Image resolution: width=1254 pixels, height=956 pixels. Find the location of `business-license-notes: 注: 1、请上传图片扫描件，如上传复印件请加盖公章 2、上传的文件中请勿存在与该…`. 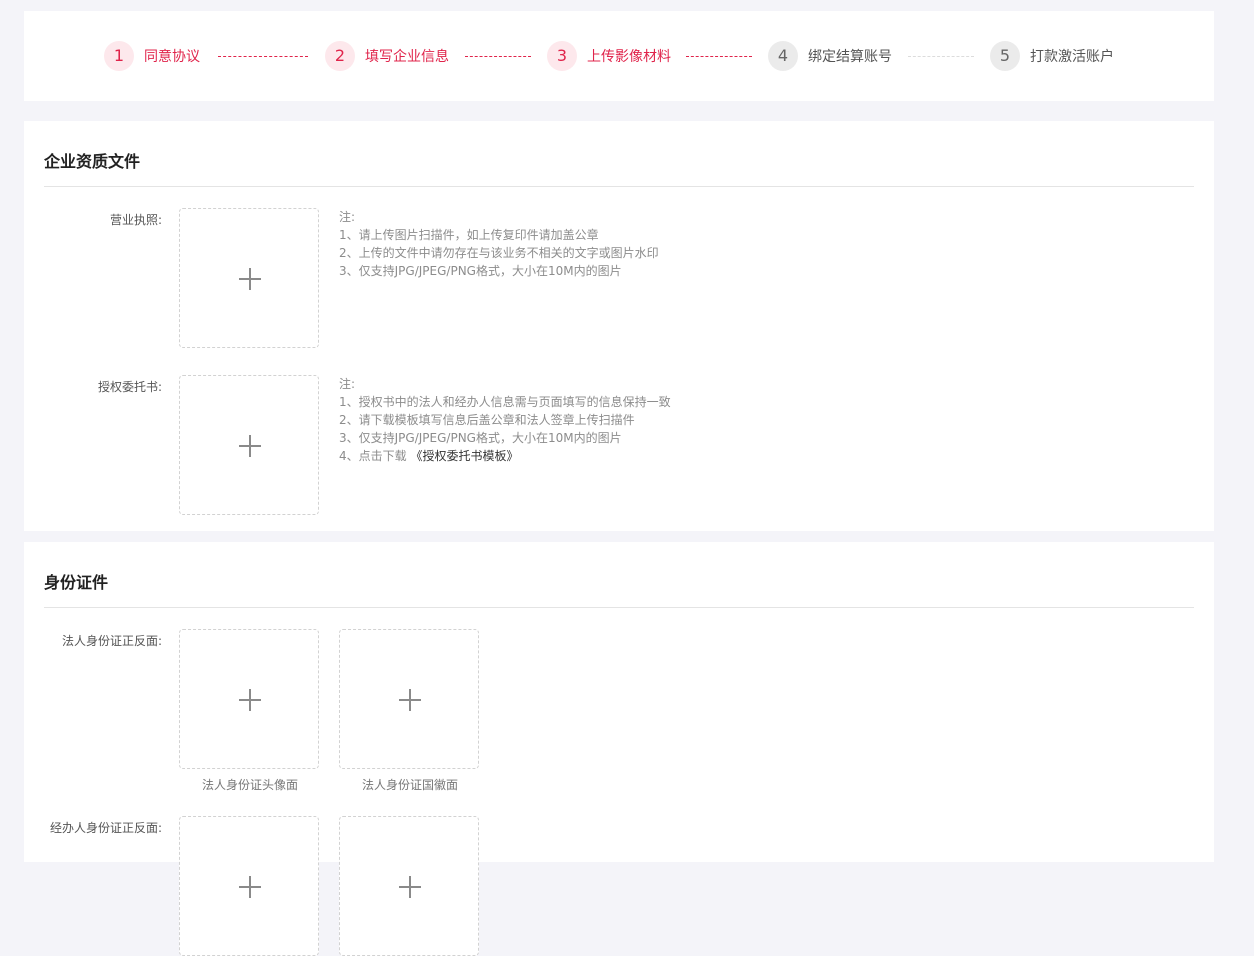

business-license-notes: 注: 1、请上传图片扫描件，如上传复印件请加盖公章 2、上传的文件中请勿存在与该… is located at coordinates (499, 244).